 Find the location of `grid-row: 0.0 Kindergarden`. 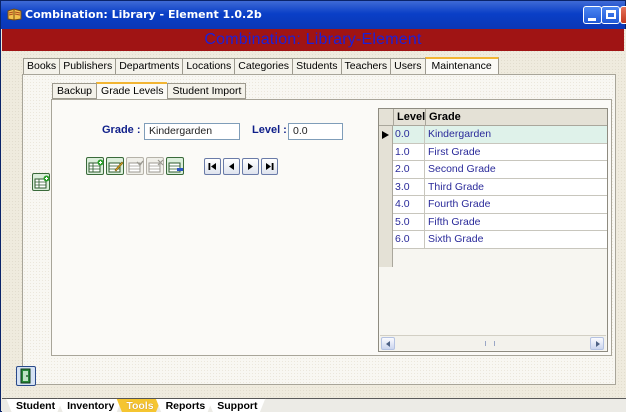

grid-row: 0.0 Kindergarden is located at coordinates (500, 135).